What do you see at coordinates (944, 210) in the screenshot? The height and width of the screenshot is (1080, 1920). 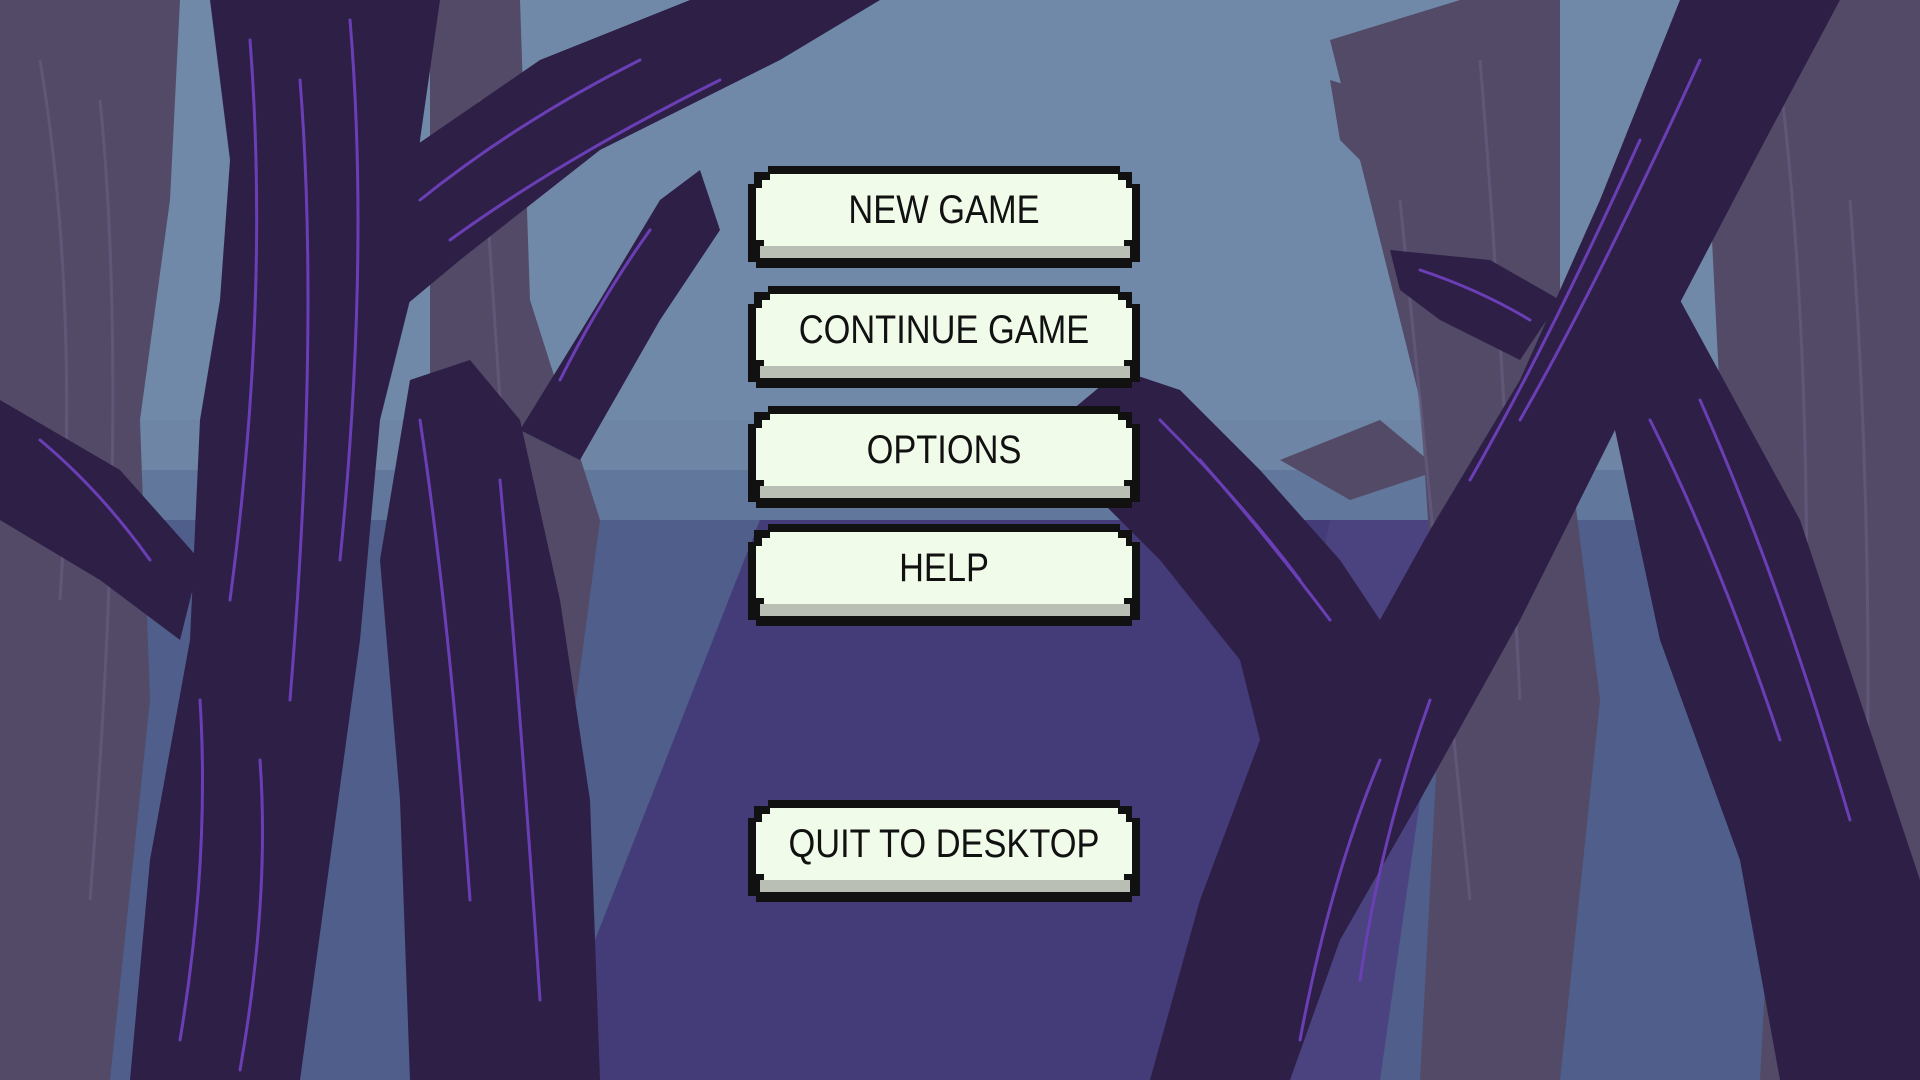 I see `new-game-label: NEW GAME` at bounding box center [944, 210].